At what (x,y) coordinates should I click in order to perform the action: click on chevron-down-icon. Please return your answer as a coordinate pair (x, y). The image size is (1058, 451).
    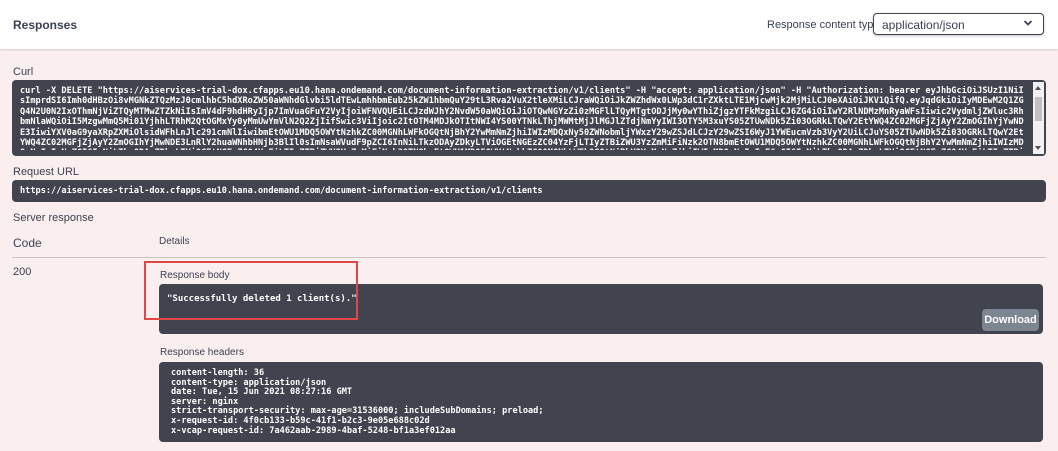
    Looking at the image, I should click on (1028, 23).